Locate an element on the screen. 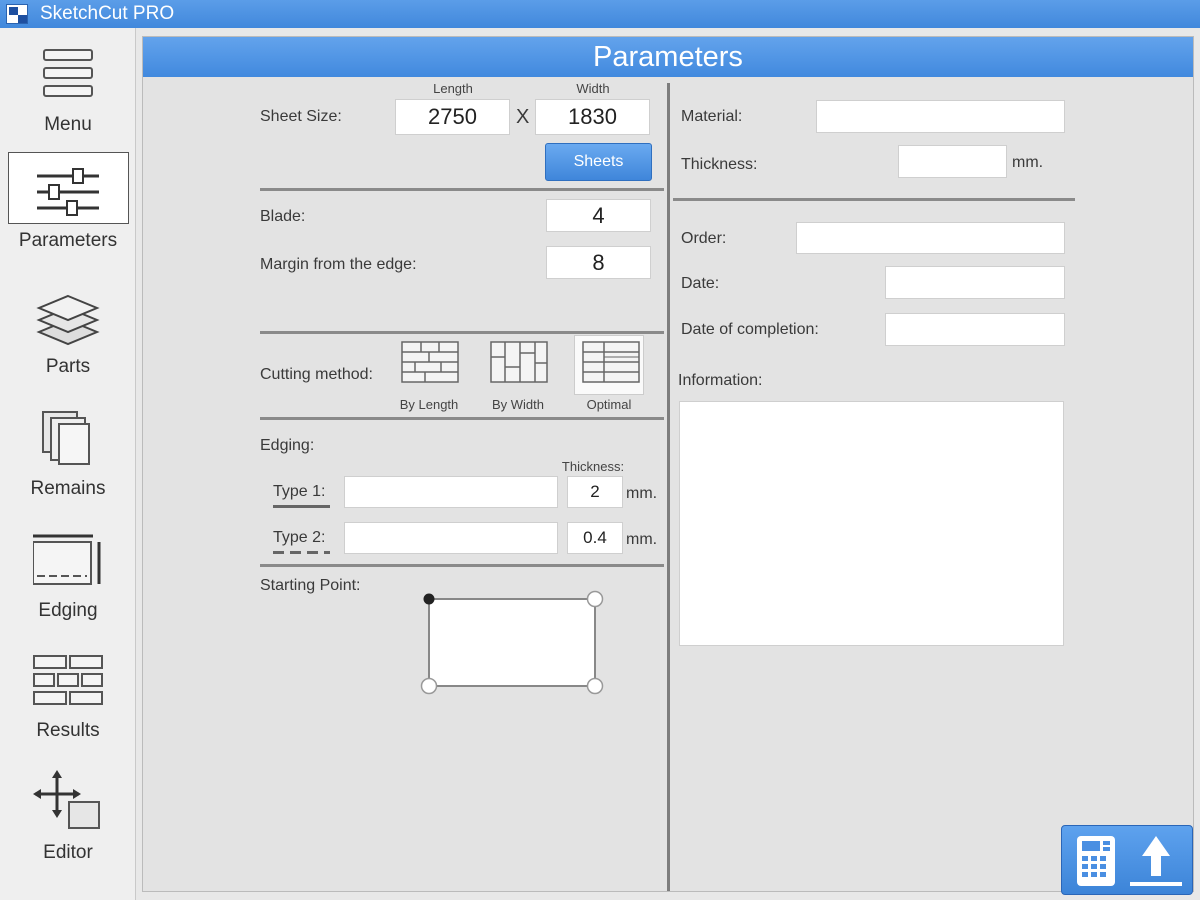 This screenshot has height=900, width=1200. sidebar-item-remains: Remains is located at coordinates (68, 457).